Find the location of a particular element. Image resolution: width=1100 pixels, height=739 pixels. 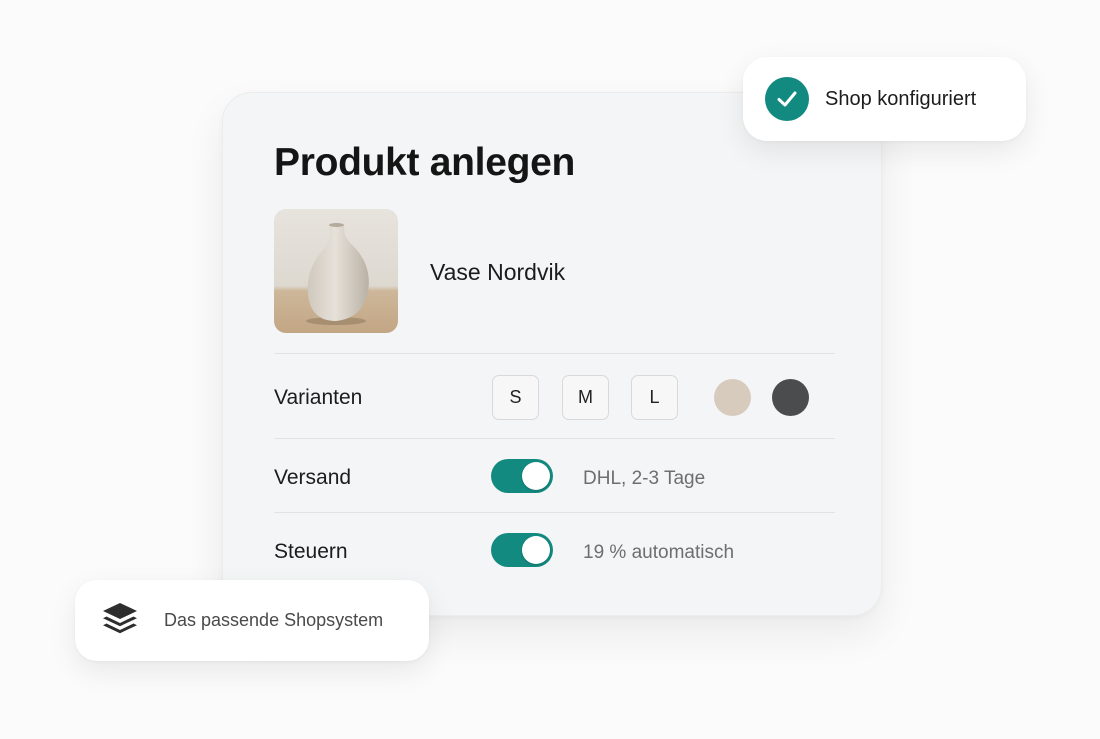

product-image is located at coordinates (336, 271).